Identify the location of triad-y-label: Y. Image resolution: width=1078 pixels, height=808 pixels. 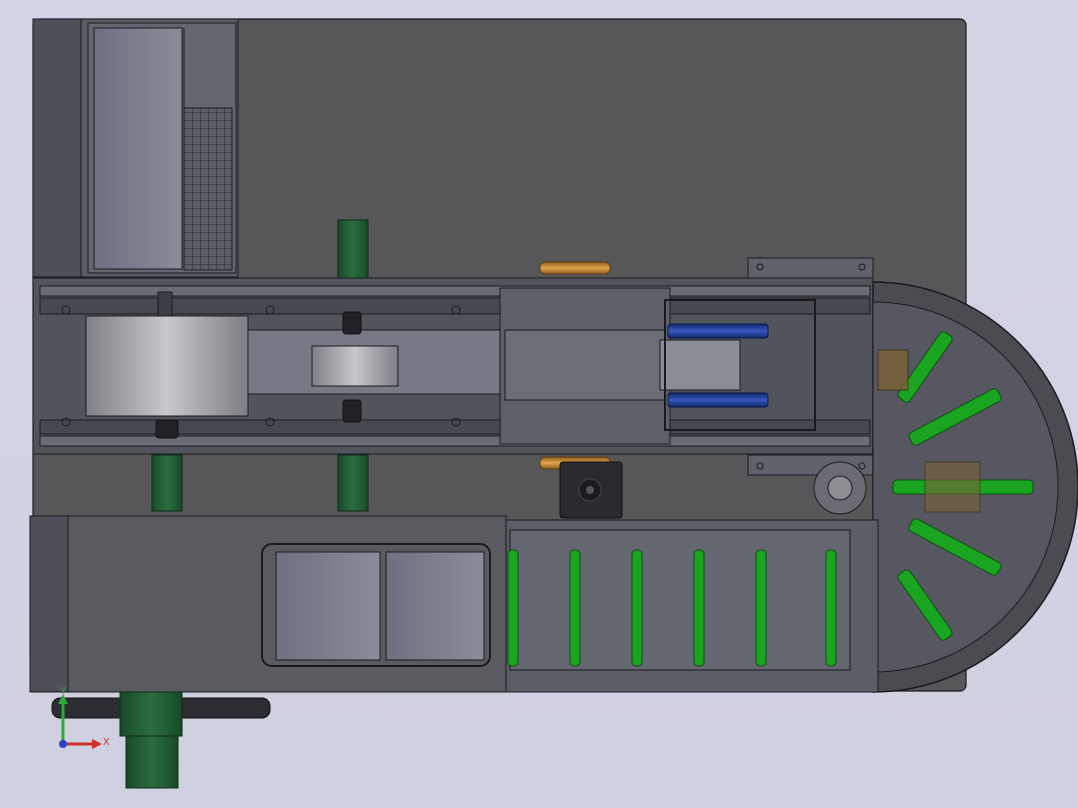
(63, 691).